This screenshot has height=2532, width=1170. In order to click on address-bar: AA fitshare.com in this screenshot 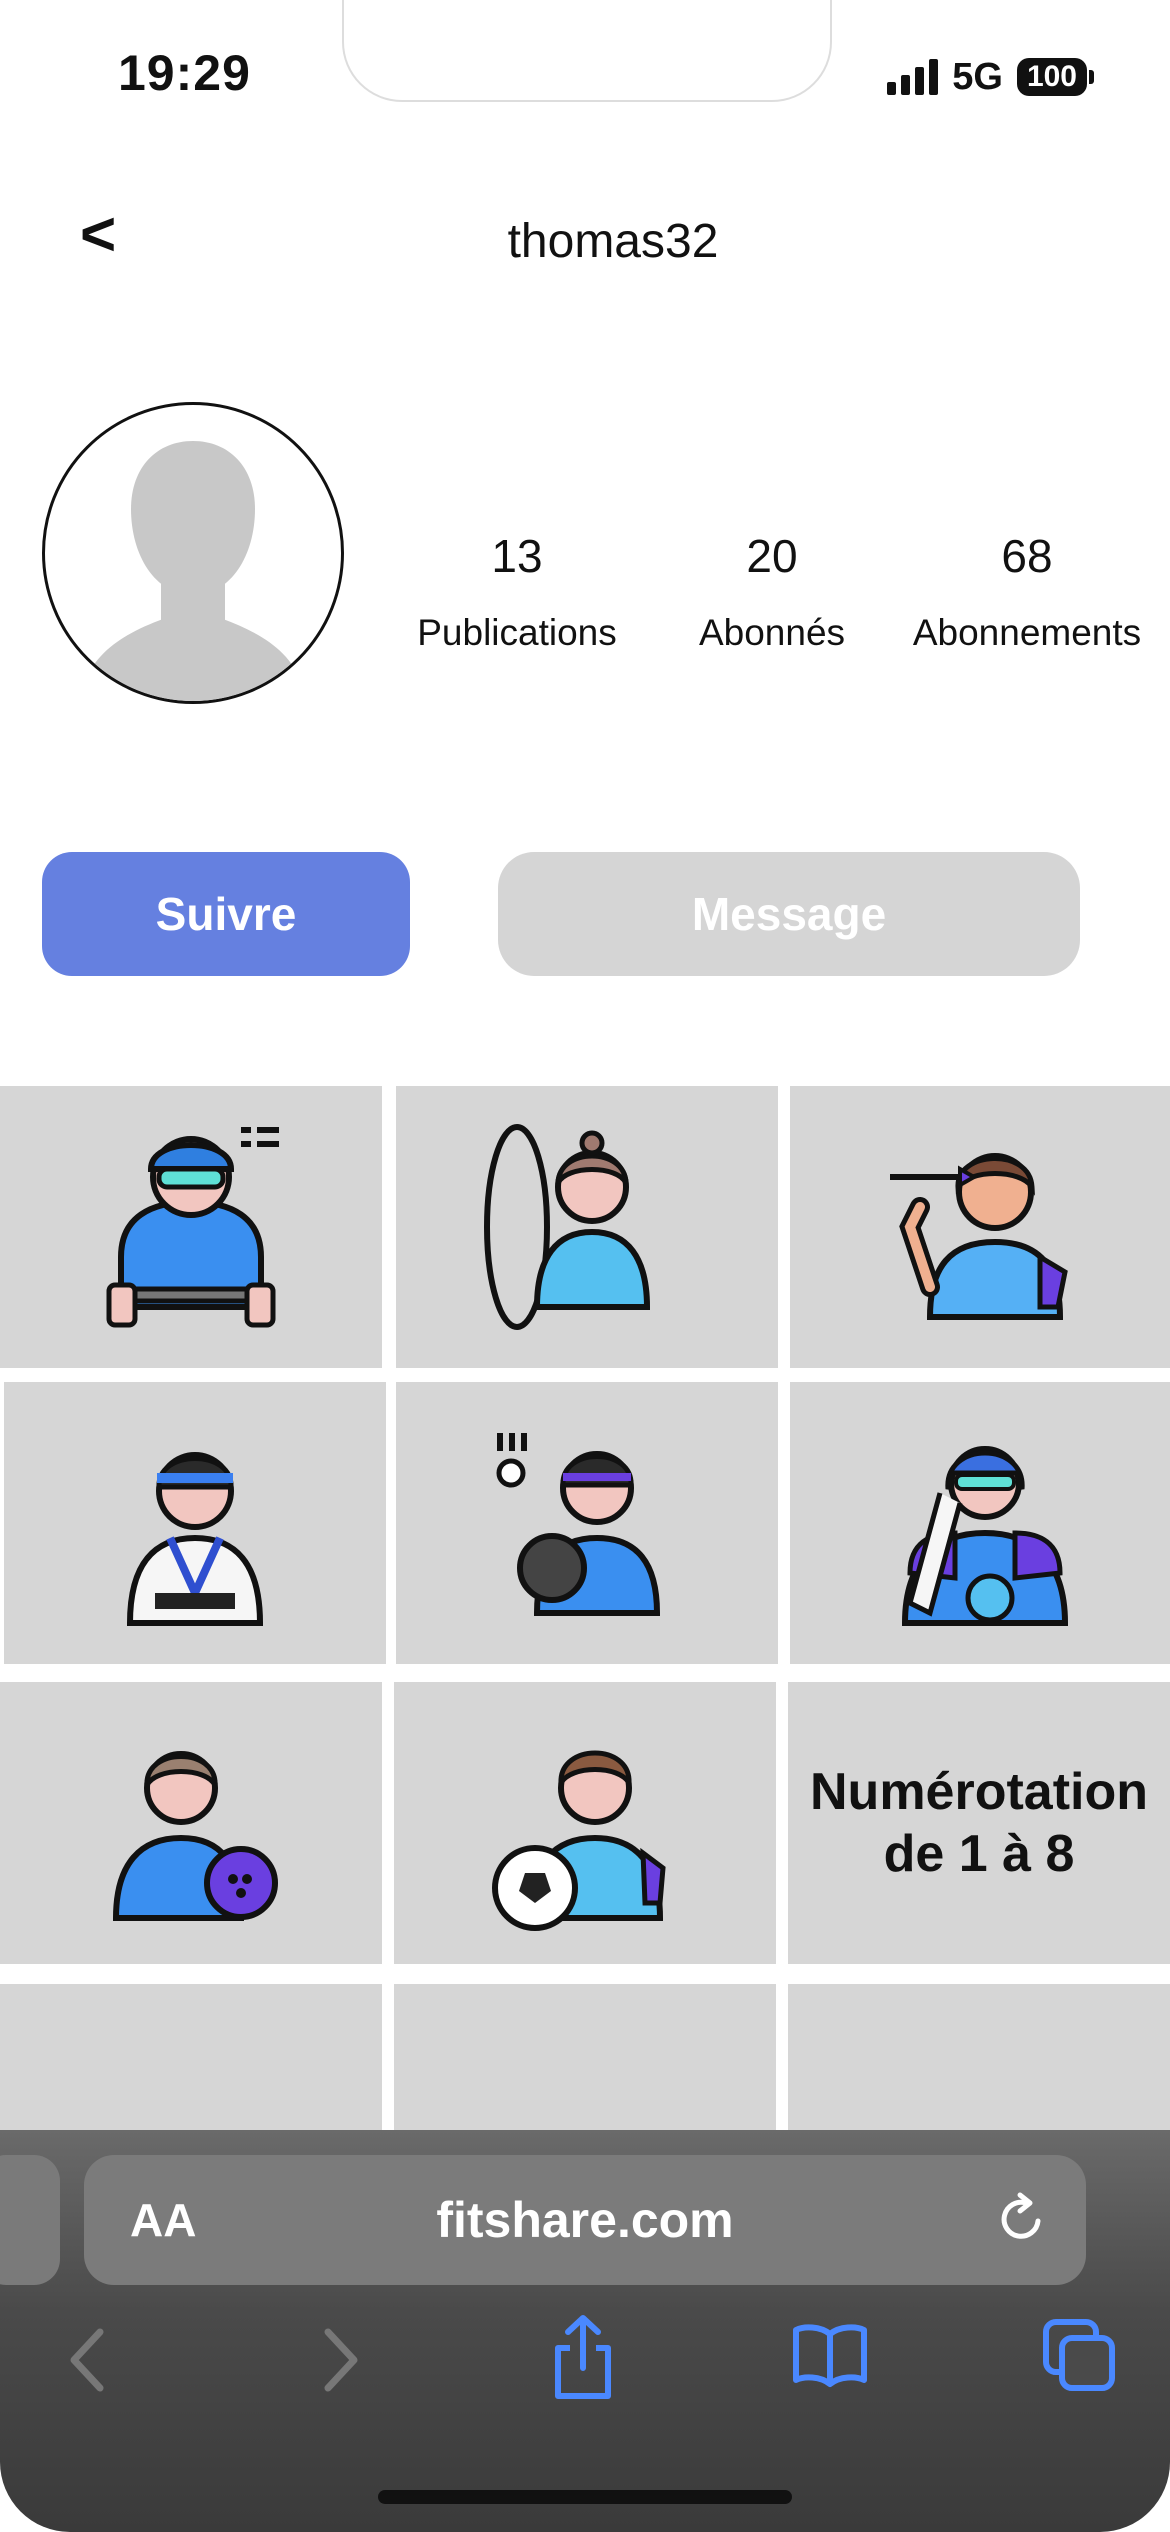, I will do `click(585, 2220)`.